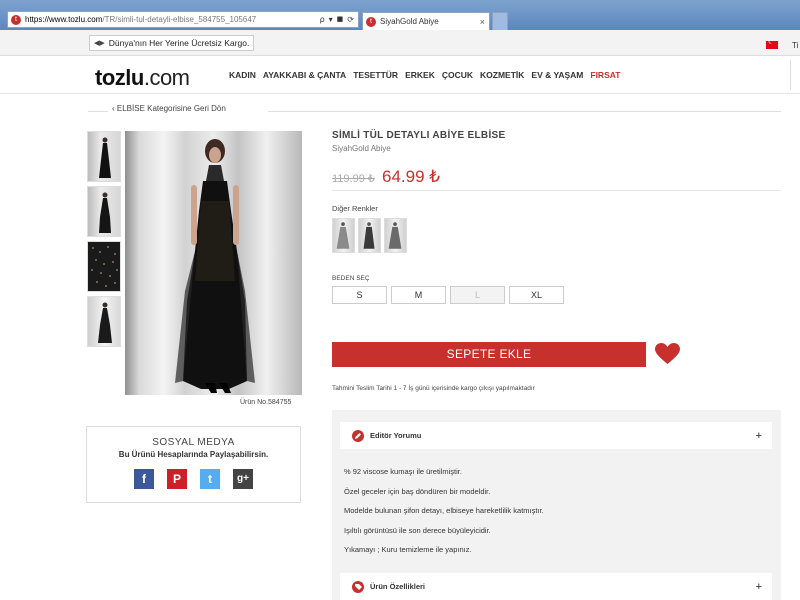 This screenshot has height=600, width=800. Describe the element at coordinates (322, 19) in the screenshot. I see `search-icon: ρ` at that location.